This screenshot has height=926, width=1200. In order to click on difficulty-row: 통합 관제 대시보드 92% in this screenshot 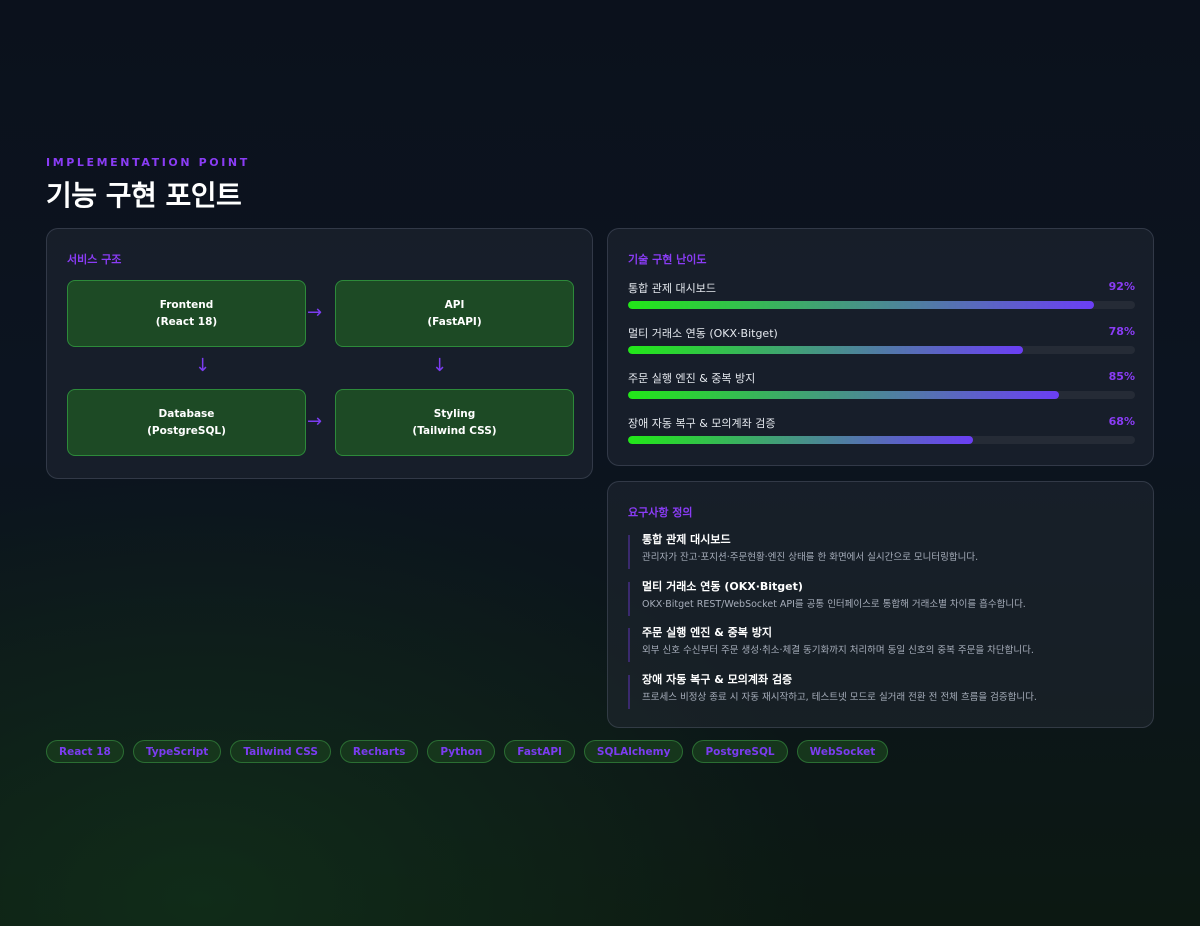, I will do `click(881, 300)`.